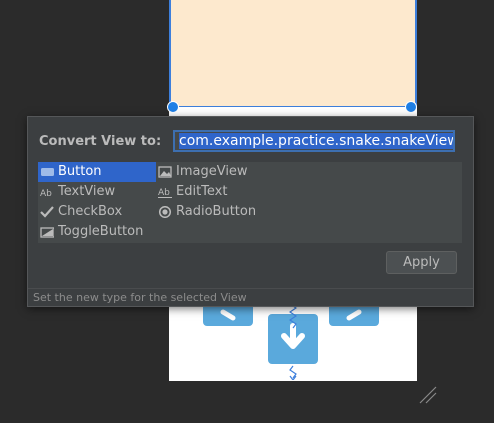 Image resolution: width=494 pixels, height=423 pixels. Describe the element at coordinates (97, 212) in the screenshot. I see `list-item-checkbox: CheckBox` at that location.